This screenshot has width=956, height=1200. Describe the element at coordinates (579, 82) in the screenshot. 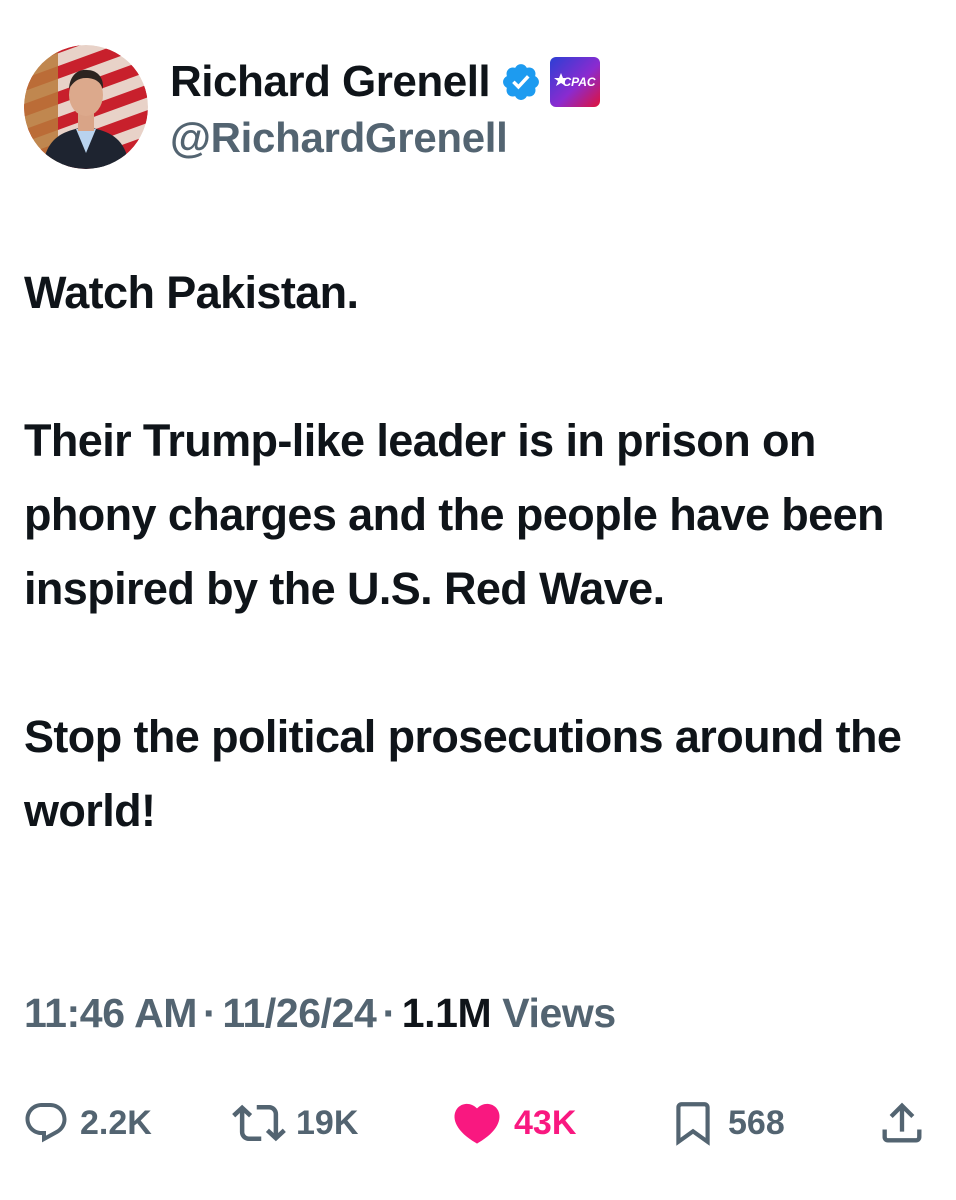

I see `svg-text: CPAC` at that location.